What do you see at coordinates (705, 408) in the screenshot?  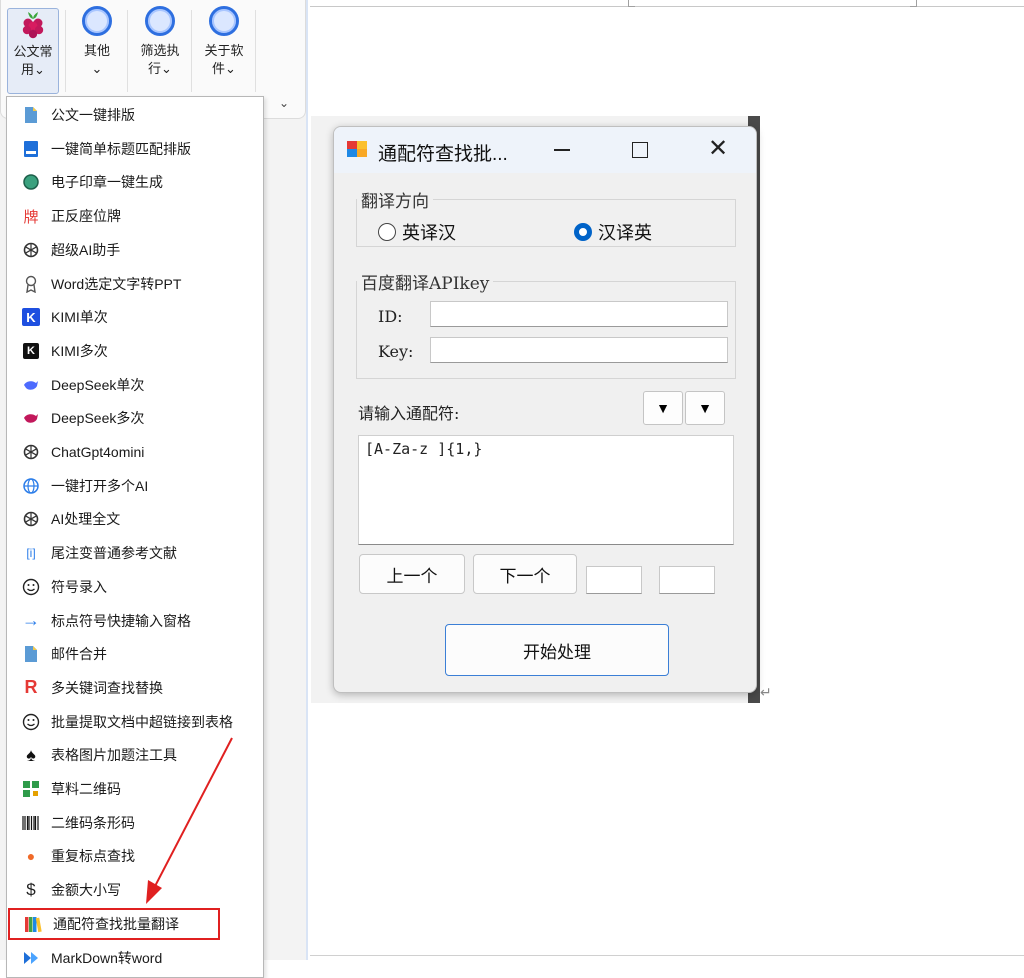 I see `wildcard-dropdown-button-2: ▼` at bounding box center [705, 408].